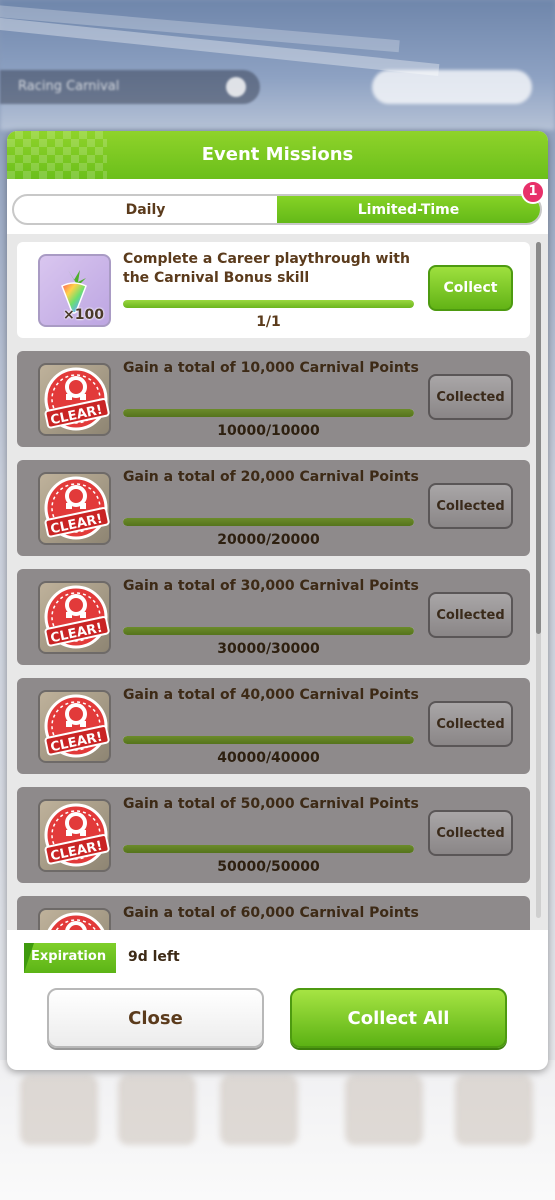 This screenshot has width=555, height=1200. I want to click on mission-progress-text: 1/1, so click(268, 322).